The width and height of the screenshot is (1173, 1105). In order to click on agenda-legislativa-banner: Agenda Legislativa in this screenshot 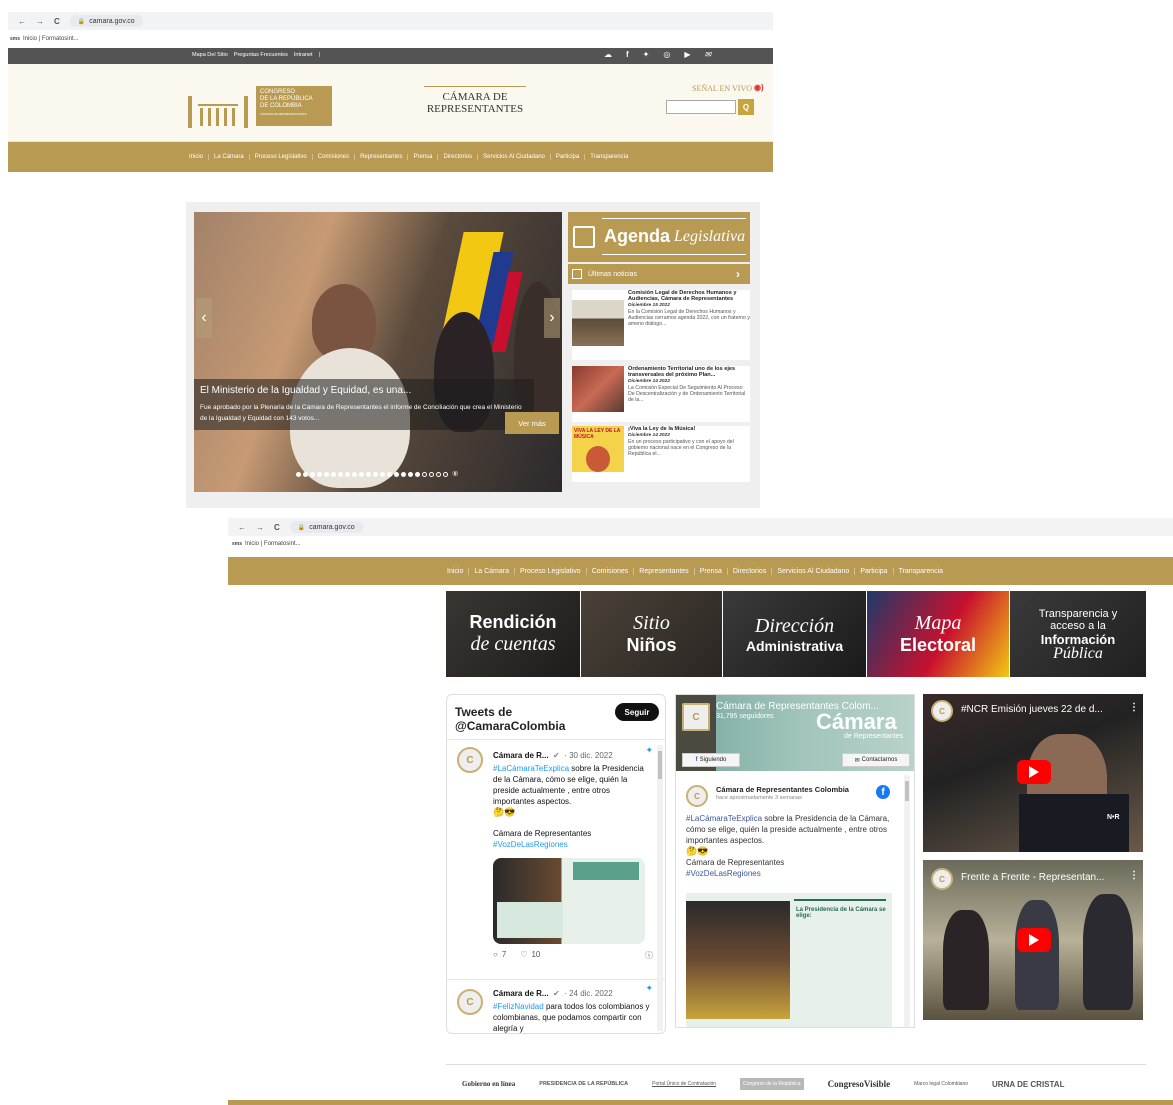, I will do `click(659, 237)`.